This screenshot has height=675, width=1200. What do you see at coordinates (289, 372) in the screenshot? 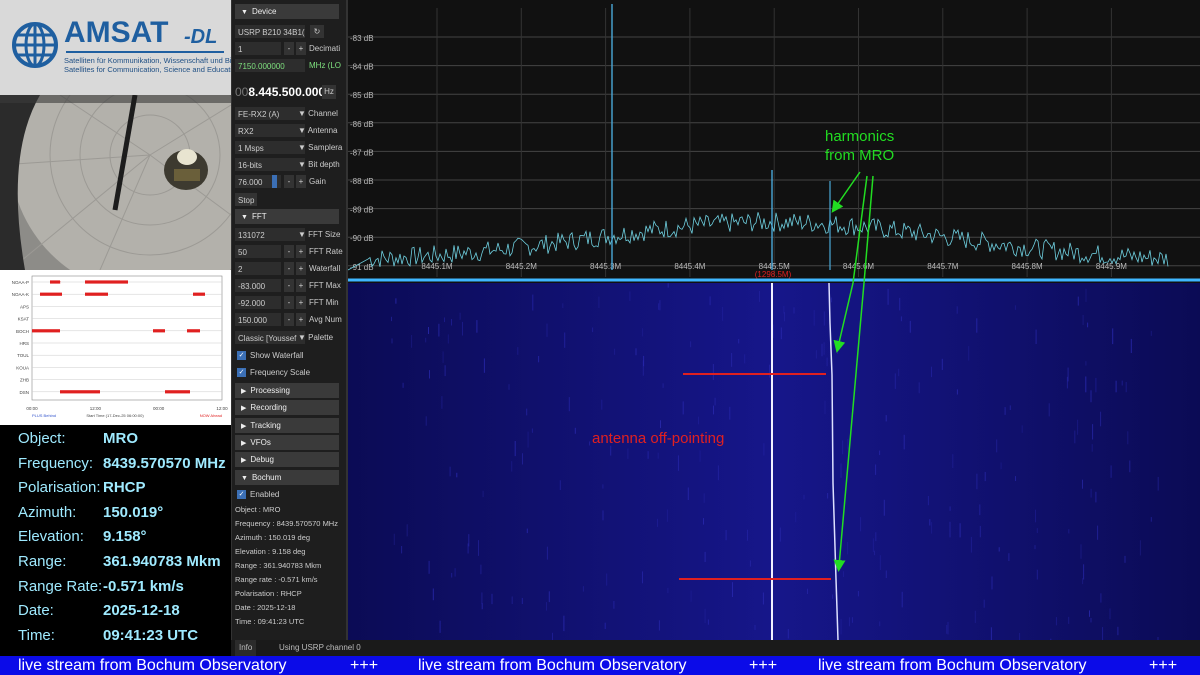
I see `frequency-scale-checkbox: ✓ Frequency Scale` at bounding box center [289, 372].